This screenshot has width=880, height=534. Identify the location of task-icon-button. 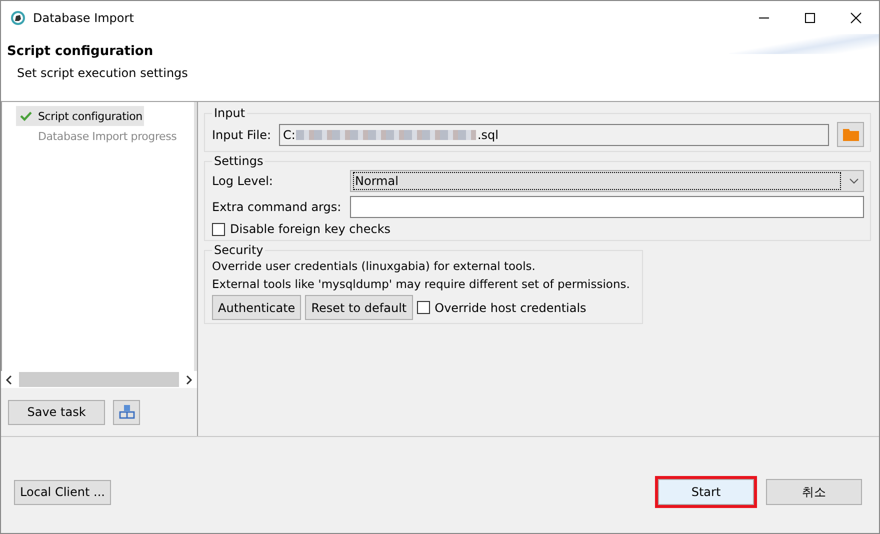
(126, 412).